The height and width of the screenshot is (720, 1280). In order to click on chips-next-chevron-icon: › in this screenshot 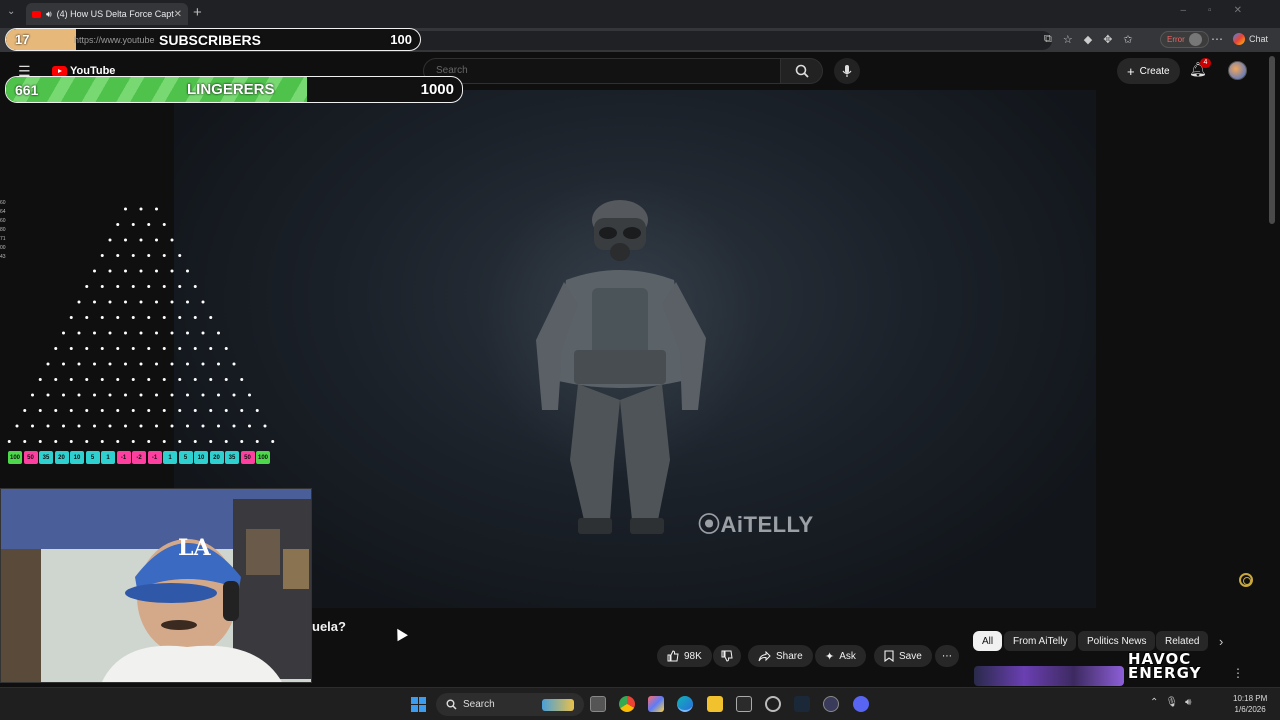, I will do `click(1221, 641)`.